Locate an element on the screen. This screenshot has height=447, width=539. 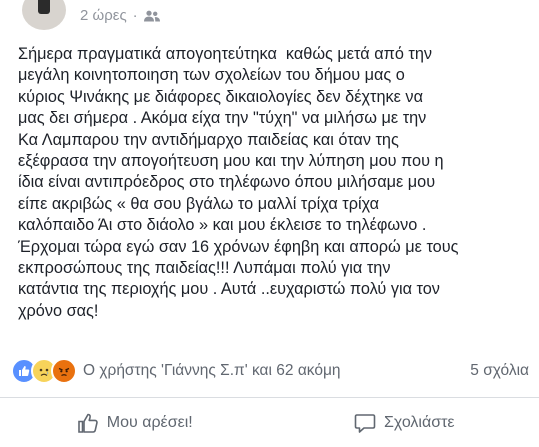
avatar-figure is located at coordinates (44, 7).